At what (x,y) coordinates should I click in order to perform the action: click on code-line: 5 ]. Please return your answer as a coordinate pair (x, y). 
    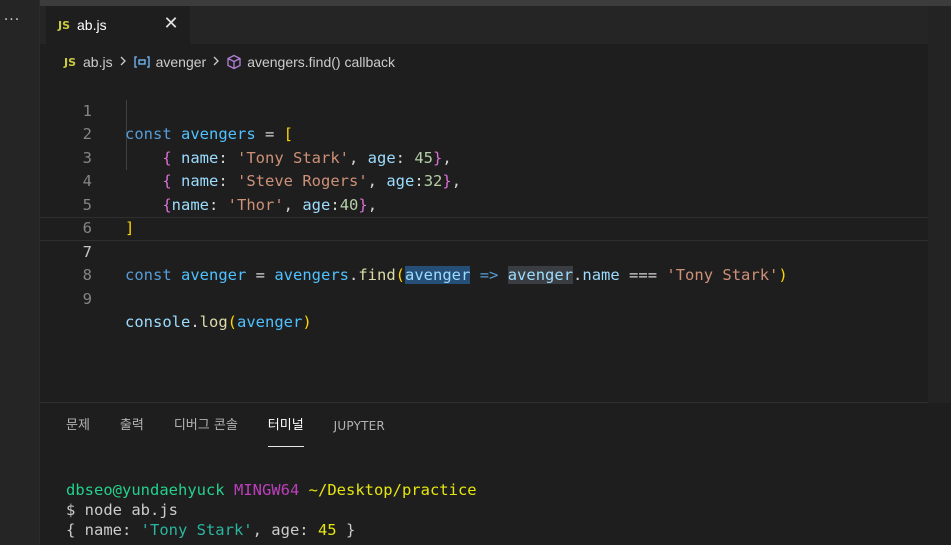
    Looking at the image, I should click on (484, 204).